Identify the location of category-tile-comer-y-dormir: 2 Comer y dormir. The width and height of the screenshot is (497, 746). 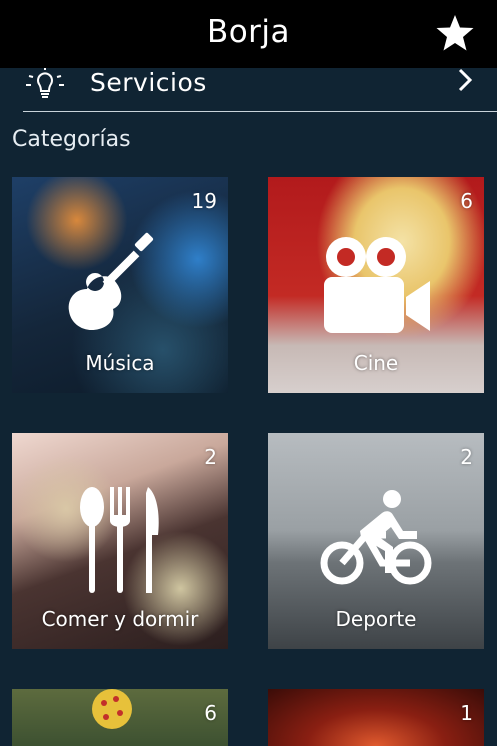
(120, 541).